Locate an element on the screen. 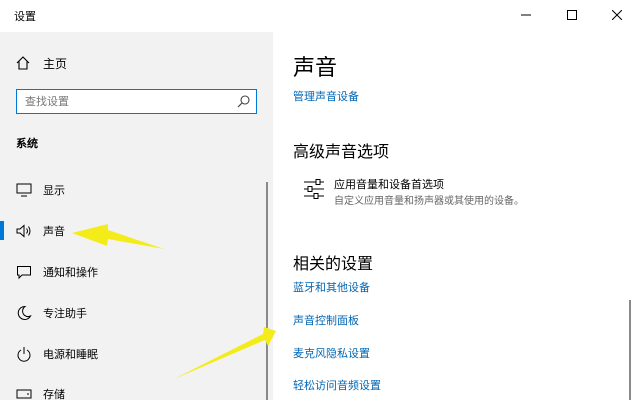 The height and width of the screenshot is (400, 640). window-title: 设置 is located at coordinates (25, 16).